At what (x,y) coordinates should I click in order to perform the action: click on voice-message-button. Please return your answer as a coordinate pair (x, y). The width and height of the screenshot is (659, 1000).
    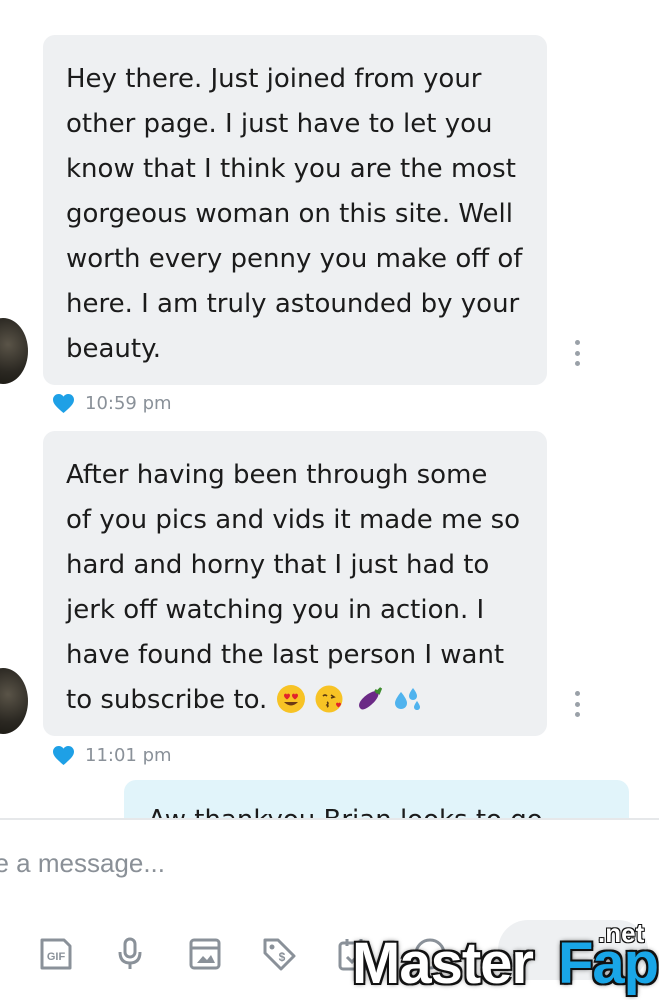
    Looking at the image, I should click on (130, 954).